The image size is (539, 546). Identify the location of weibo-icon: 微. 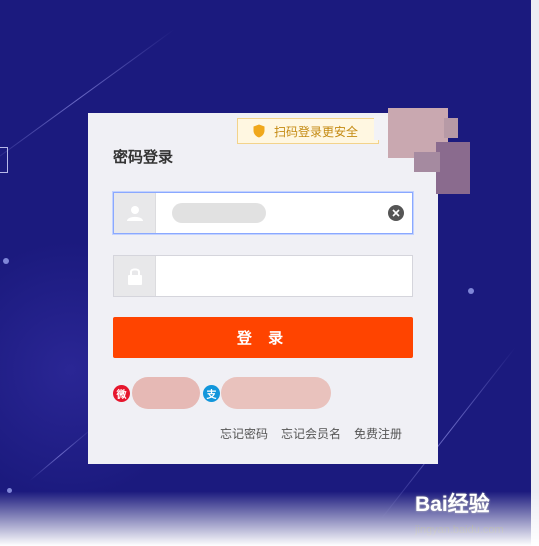
(121, 393).